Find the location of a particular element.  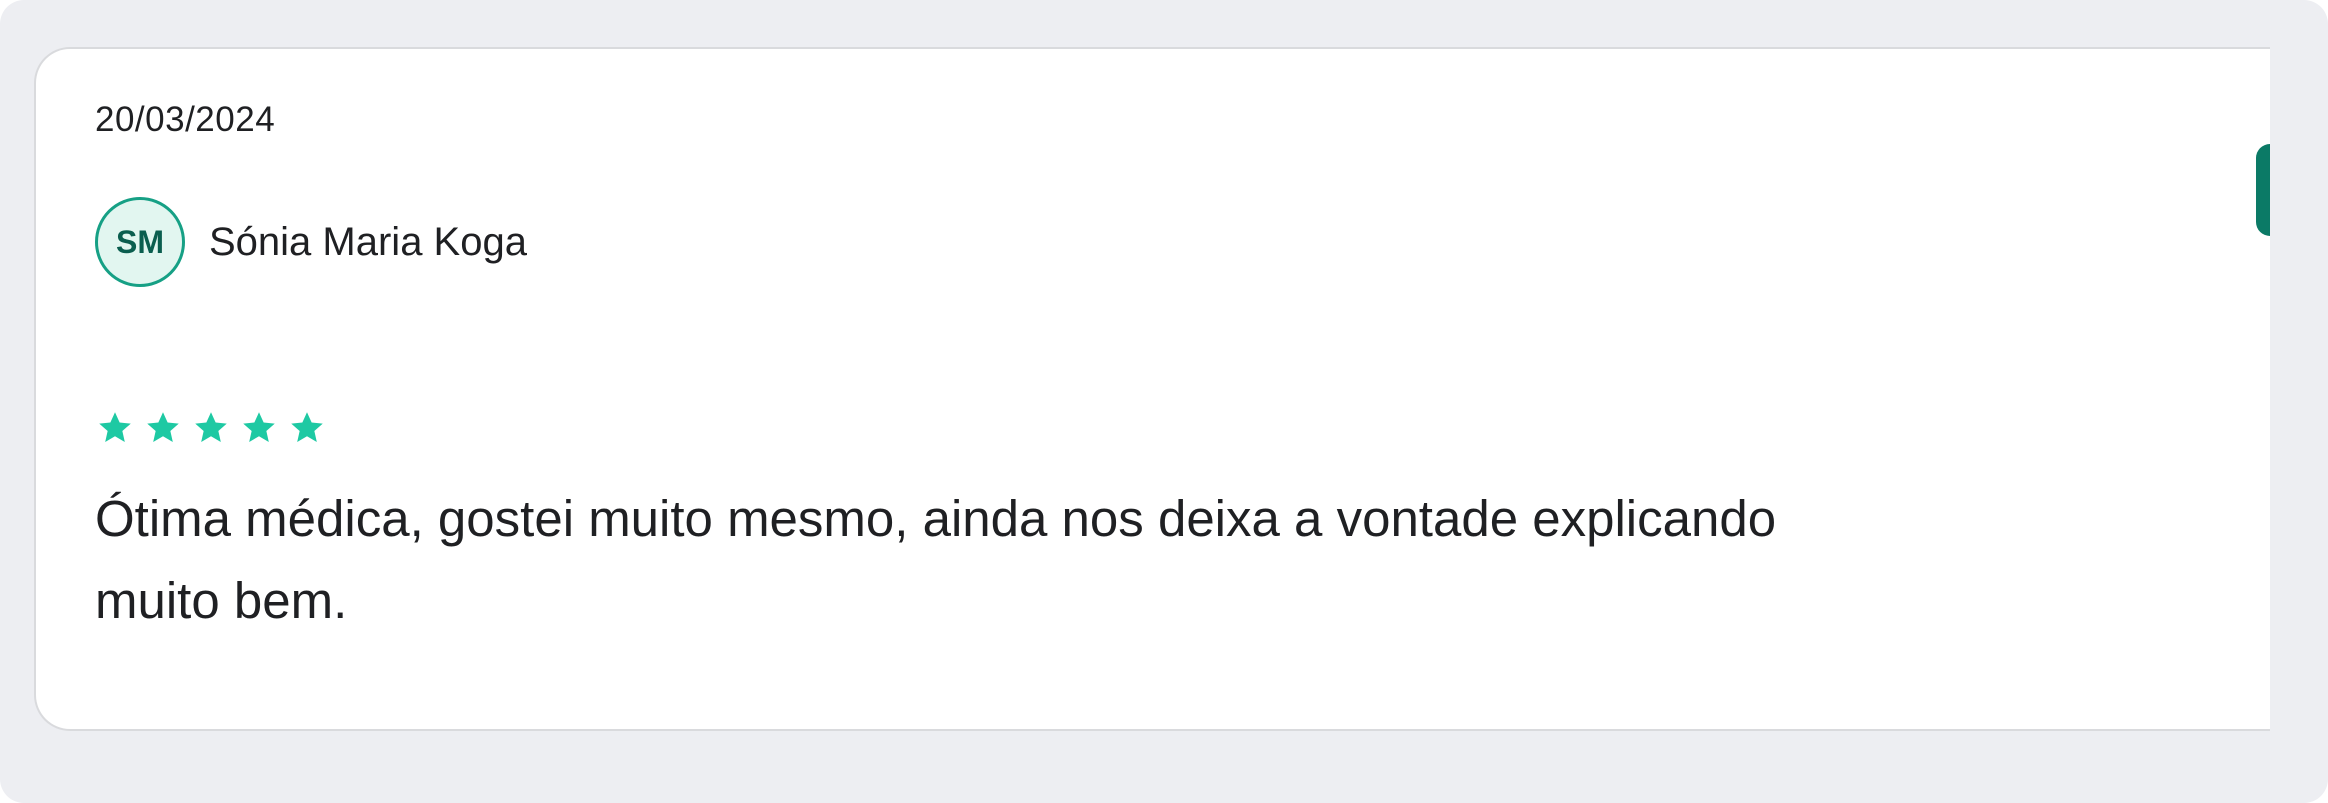

avatar: SM is located at coordinates (140, 242).